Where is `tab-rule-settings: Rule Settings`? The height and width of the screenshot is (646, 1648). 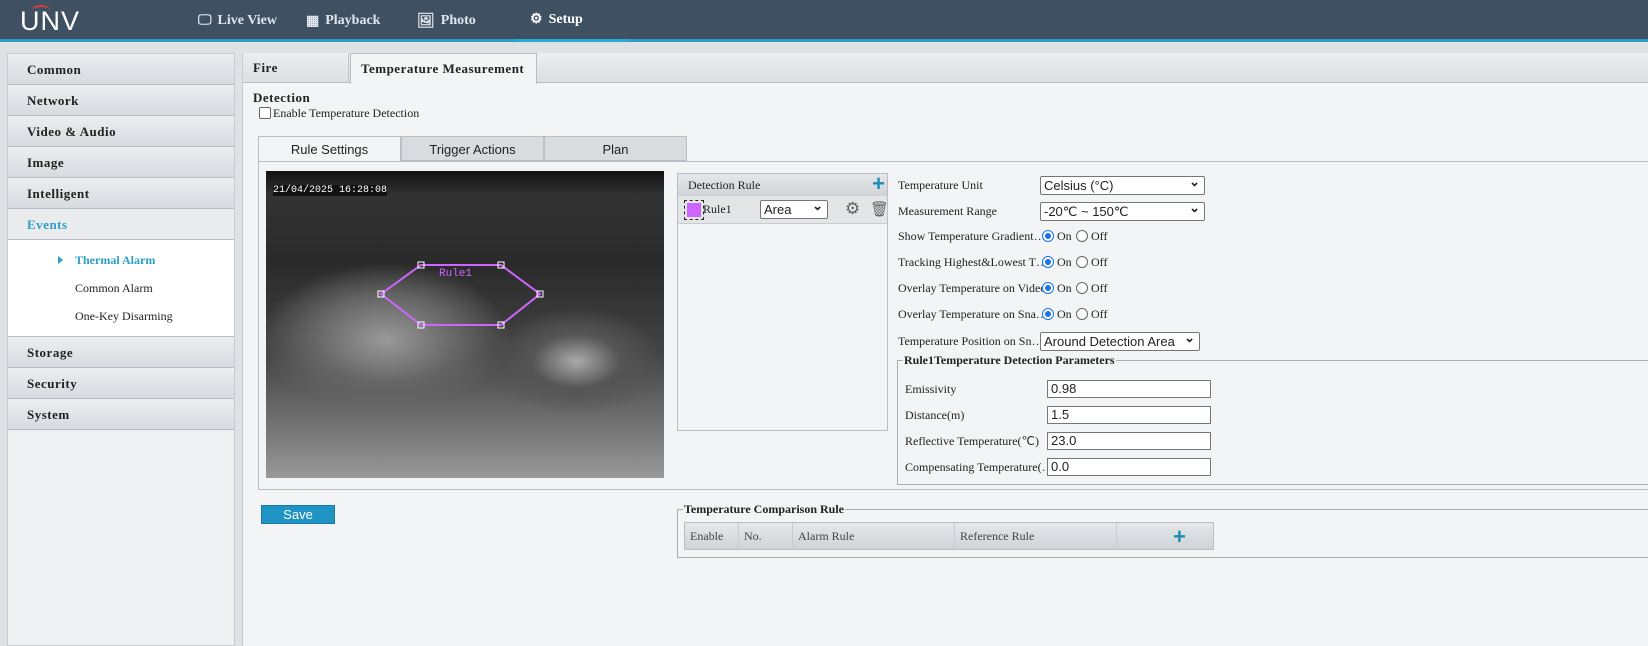 tab-rule-settings: Rule Settings is located at coordinates (329, 149).